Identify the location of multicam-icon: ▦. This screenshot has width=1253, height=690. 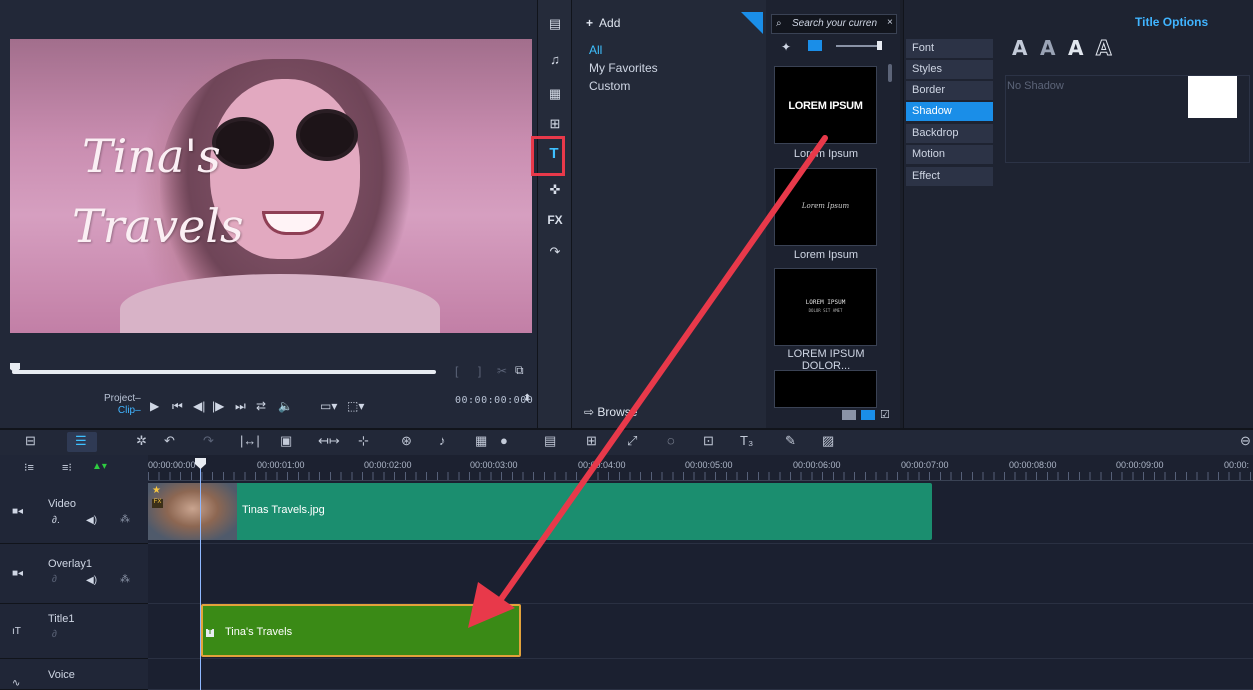
(481, 441).